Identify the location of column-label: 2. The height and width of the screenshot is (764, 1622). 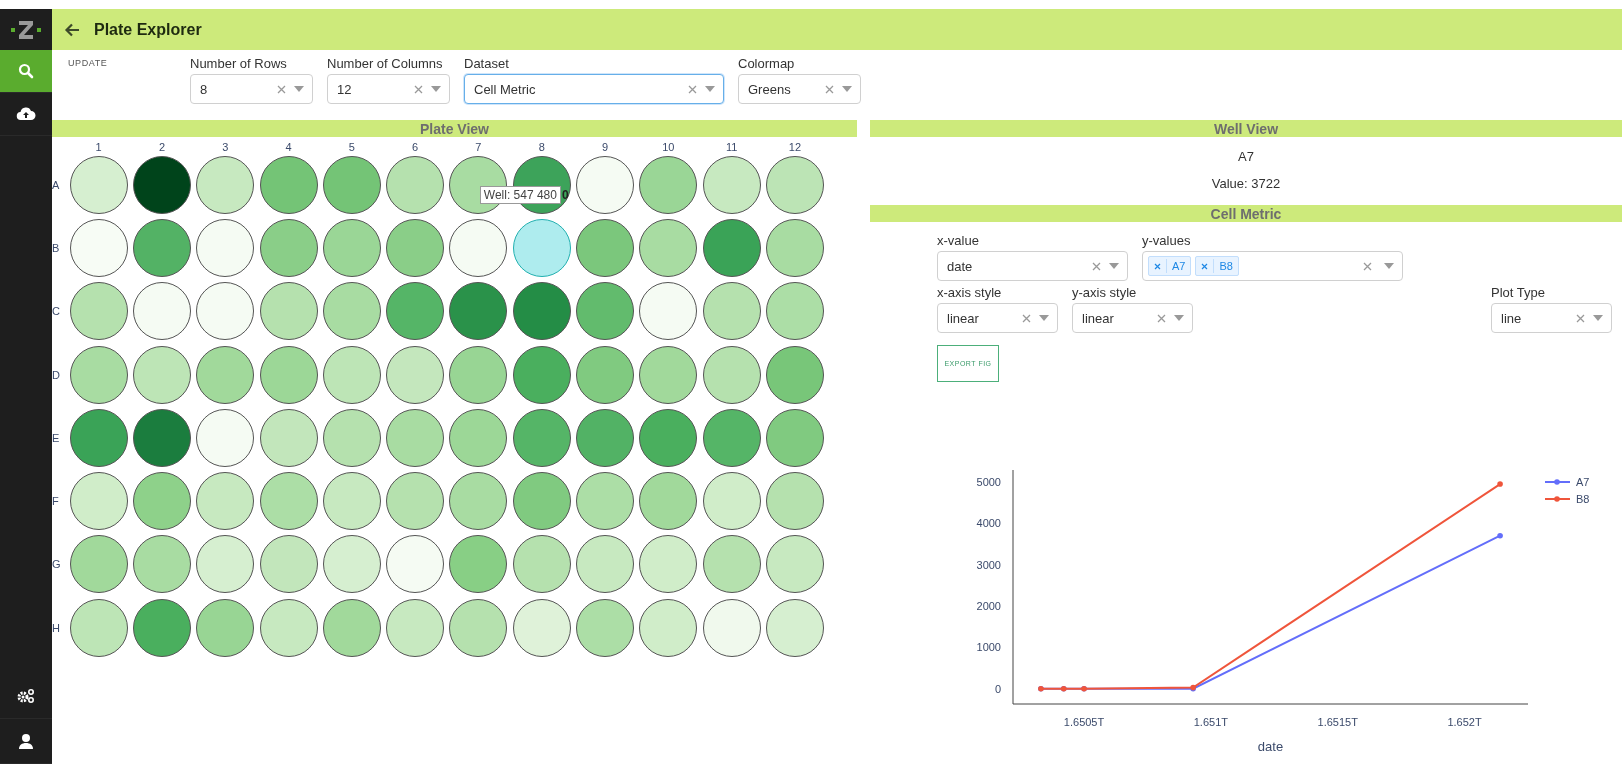
(161, 147).